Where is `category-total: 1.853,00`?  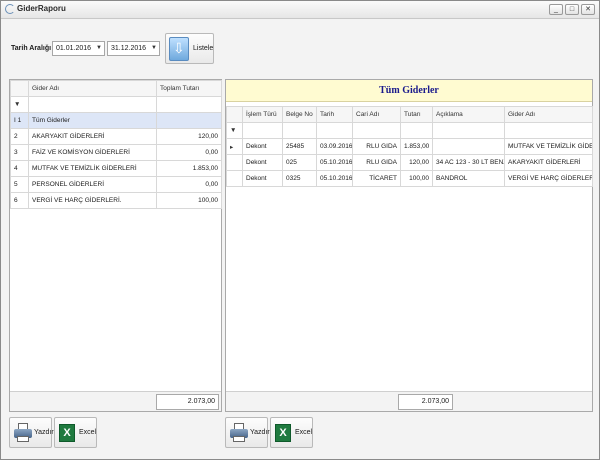
category-total: 1.853,00 is located at coordinates (189, 168).